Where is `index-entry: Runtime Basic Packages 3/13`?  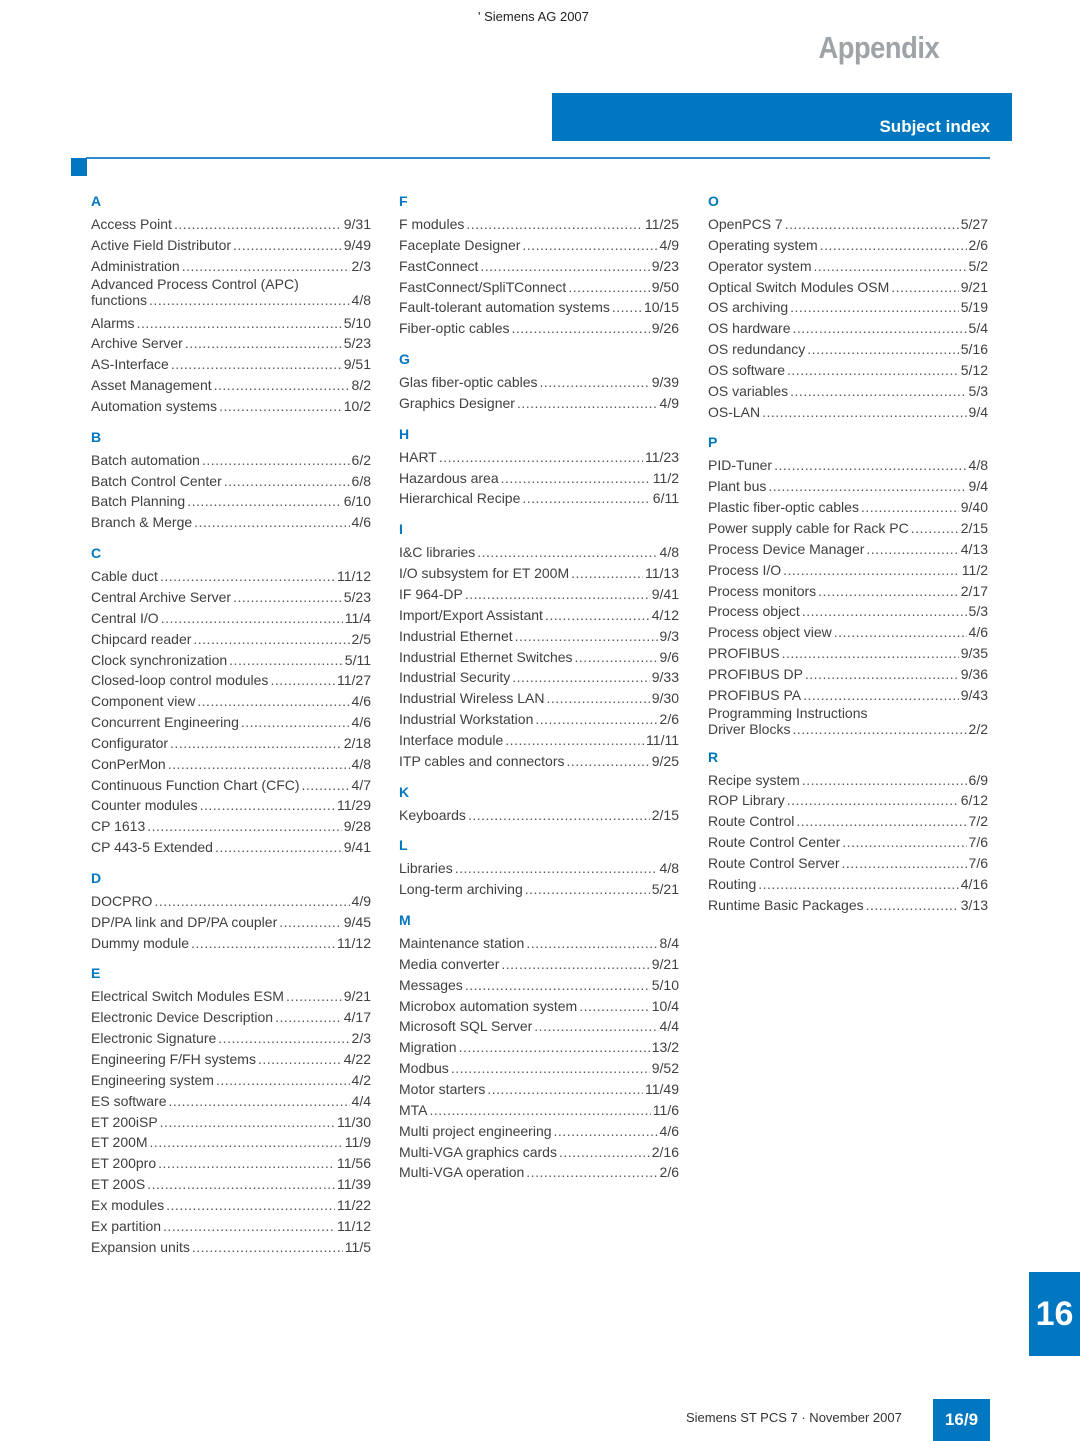 index-entry: Runtime Basic Packages 3/13 is located at coordinates (848, 905).